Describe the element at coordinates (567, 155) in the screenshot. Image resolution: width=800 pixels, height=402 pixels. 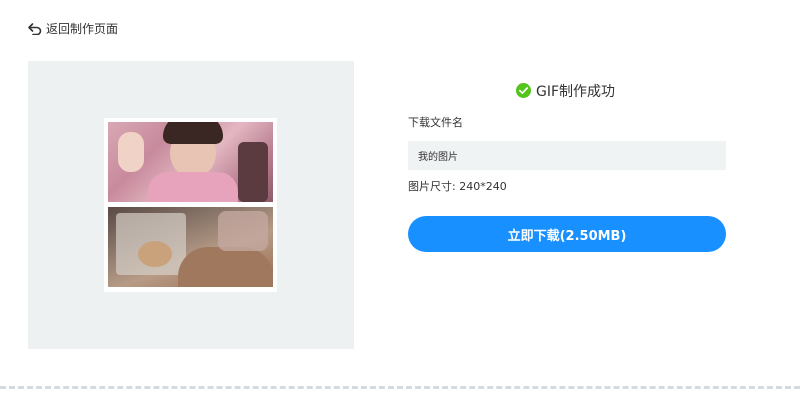
I see `filename-input` at that location.